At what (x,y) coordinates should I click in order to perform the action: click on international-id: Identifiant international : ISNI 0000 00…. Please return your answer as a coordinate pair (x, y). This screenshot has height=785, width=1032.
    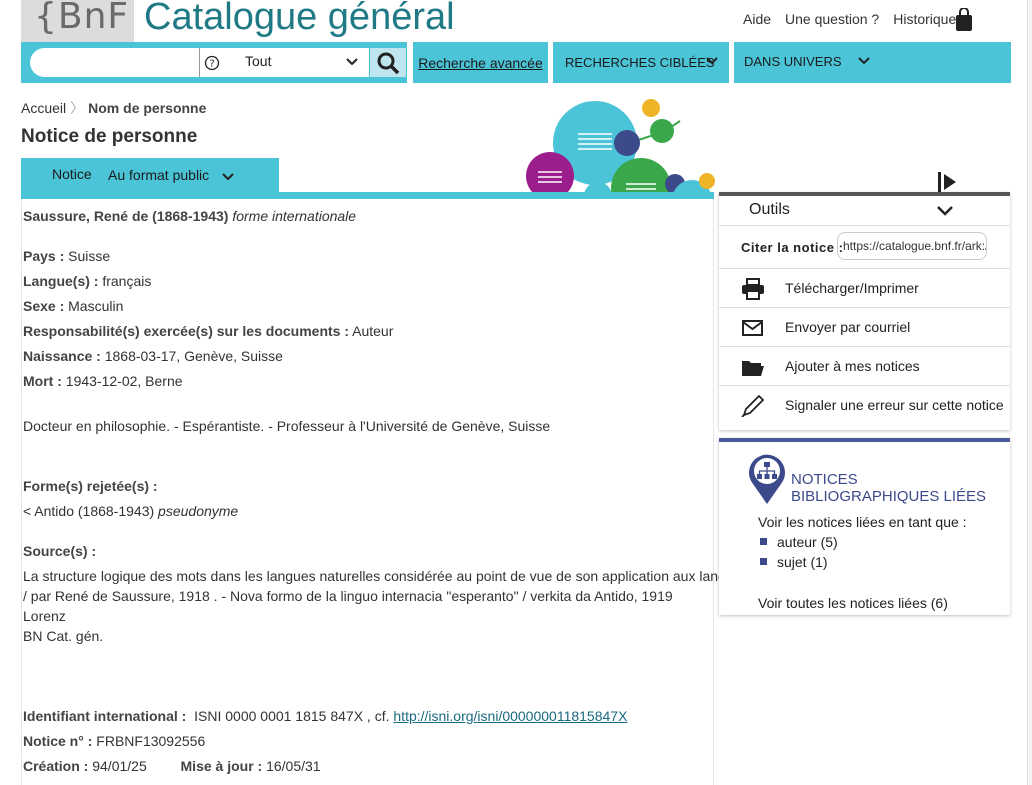
    Looking at the image, I should click on (325, 716).